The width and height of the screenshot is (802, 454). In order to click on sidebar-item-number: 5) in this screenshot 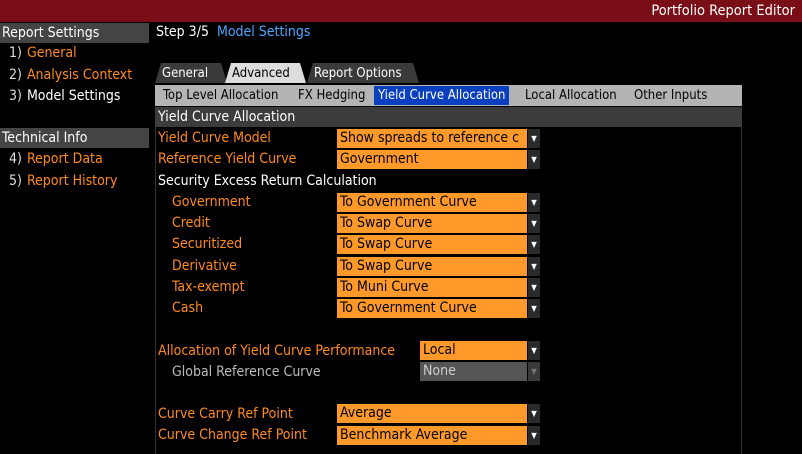, I will do `click(15, 181)`.